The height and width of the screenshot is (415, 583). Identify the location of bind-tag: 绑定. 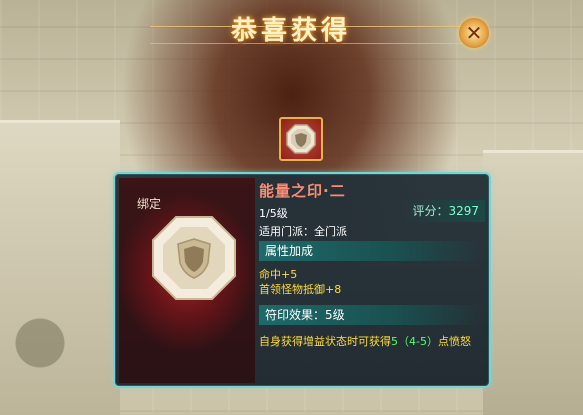
(149, 204).